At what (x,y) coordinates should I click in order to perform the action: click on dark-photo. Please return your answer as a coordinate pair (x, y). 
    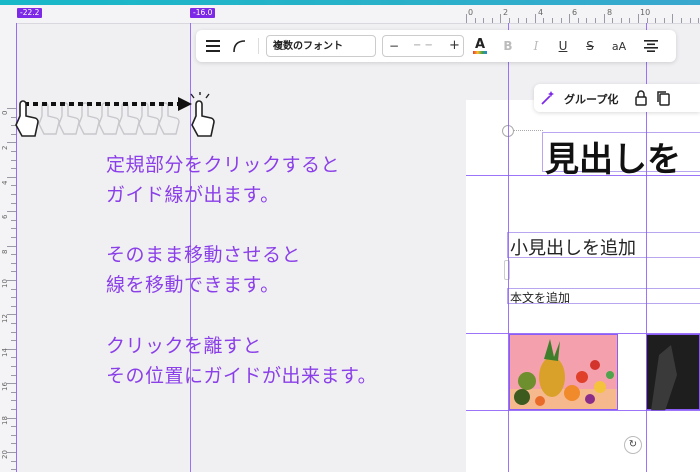
    Looking at the image, I should click on (664, 378).